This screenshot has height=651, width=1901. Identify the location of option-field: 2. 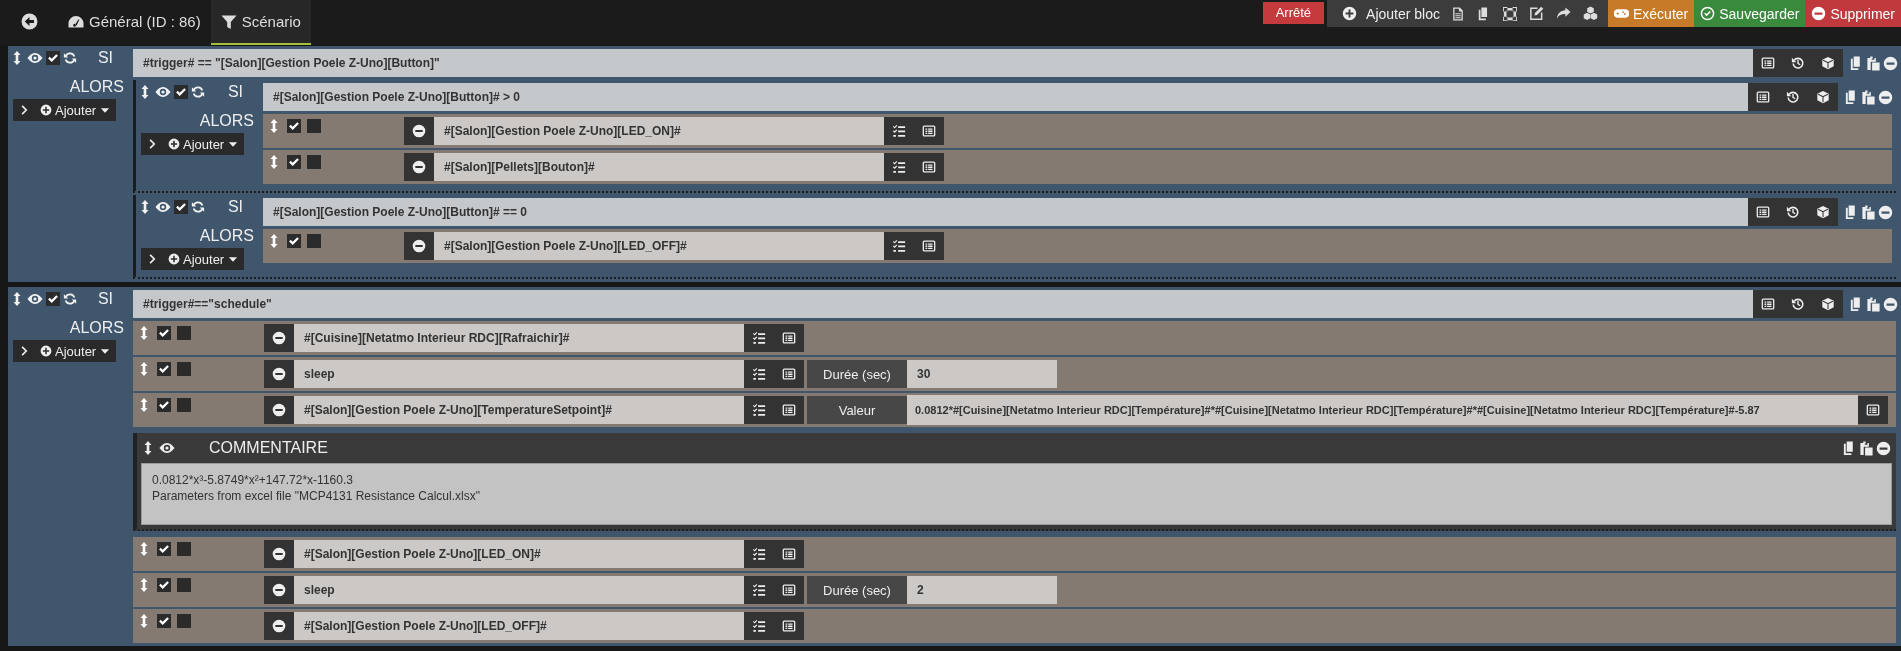
(982, 590).